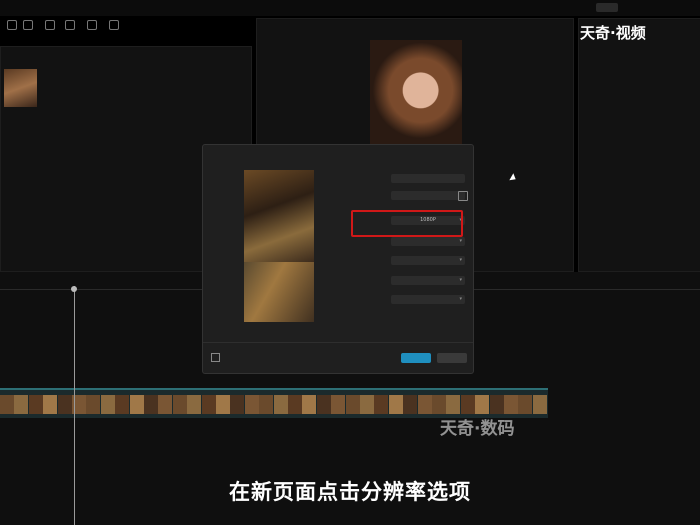 Image resolution: width=700 pixels, height=525 pixels. What do you see at coordinates (74, 289) in the screenshot?
I see `playhead-handle` at bounding box center [74, 289].